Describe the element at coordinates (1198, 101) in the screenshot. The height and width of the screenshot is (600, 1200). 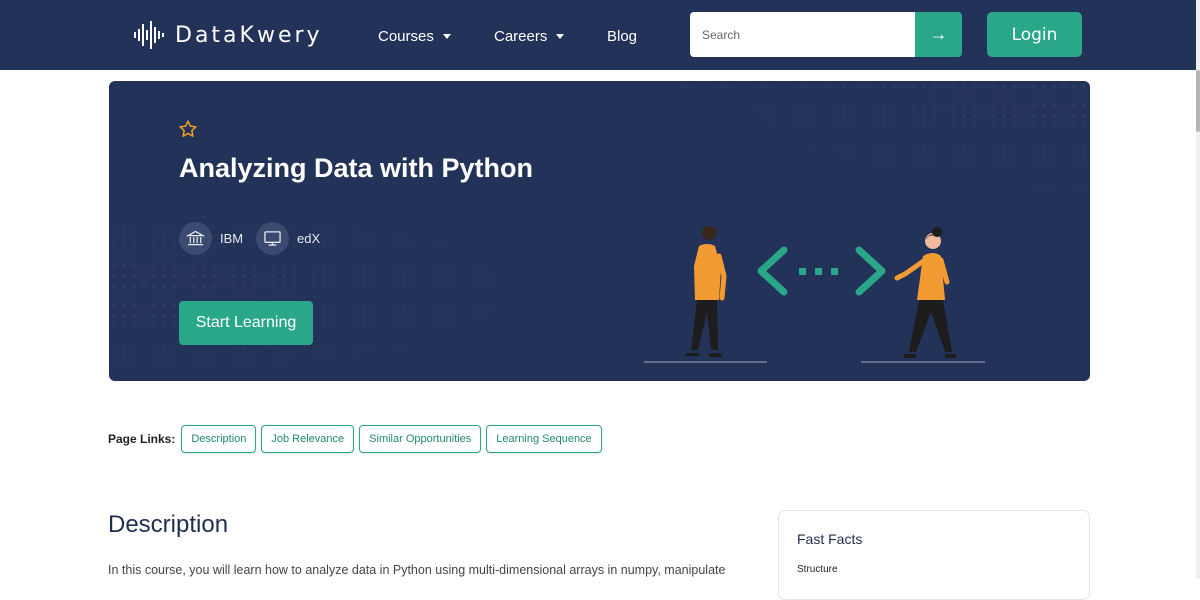
I see `scrollbar-thumb` at that location.